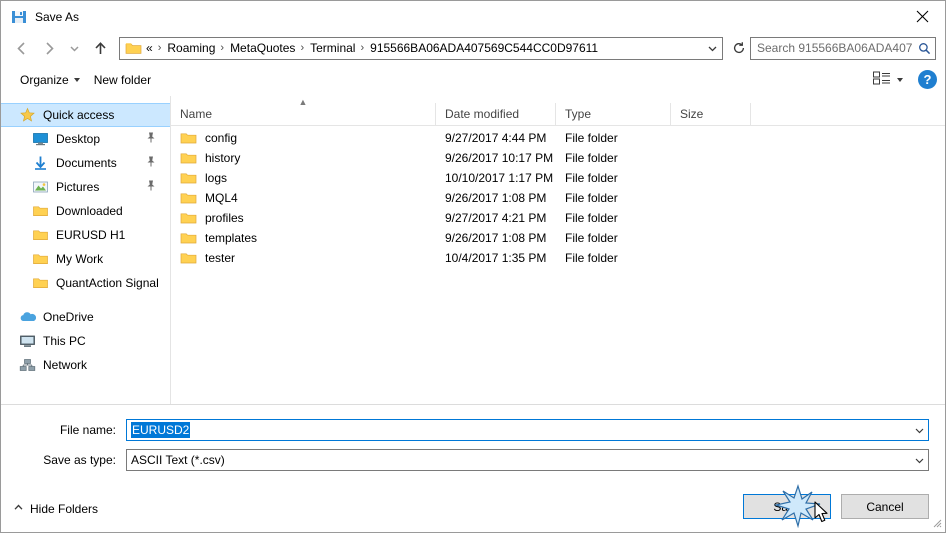  Describe the element at coordinates (85, 317) in the screenshot. I see `sidebar-item-onedrive: OneDrive` at that location.